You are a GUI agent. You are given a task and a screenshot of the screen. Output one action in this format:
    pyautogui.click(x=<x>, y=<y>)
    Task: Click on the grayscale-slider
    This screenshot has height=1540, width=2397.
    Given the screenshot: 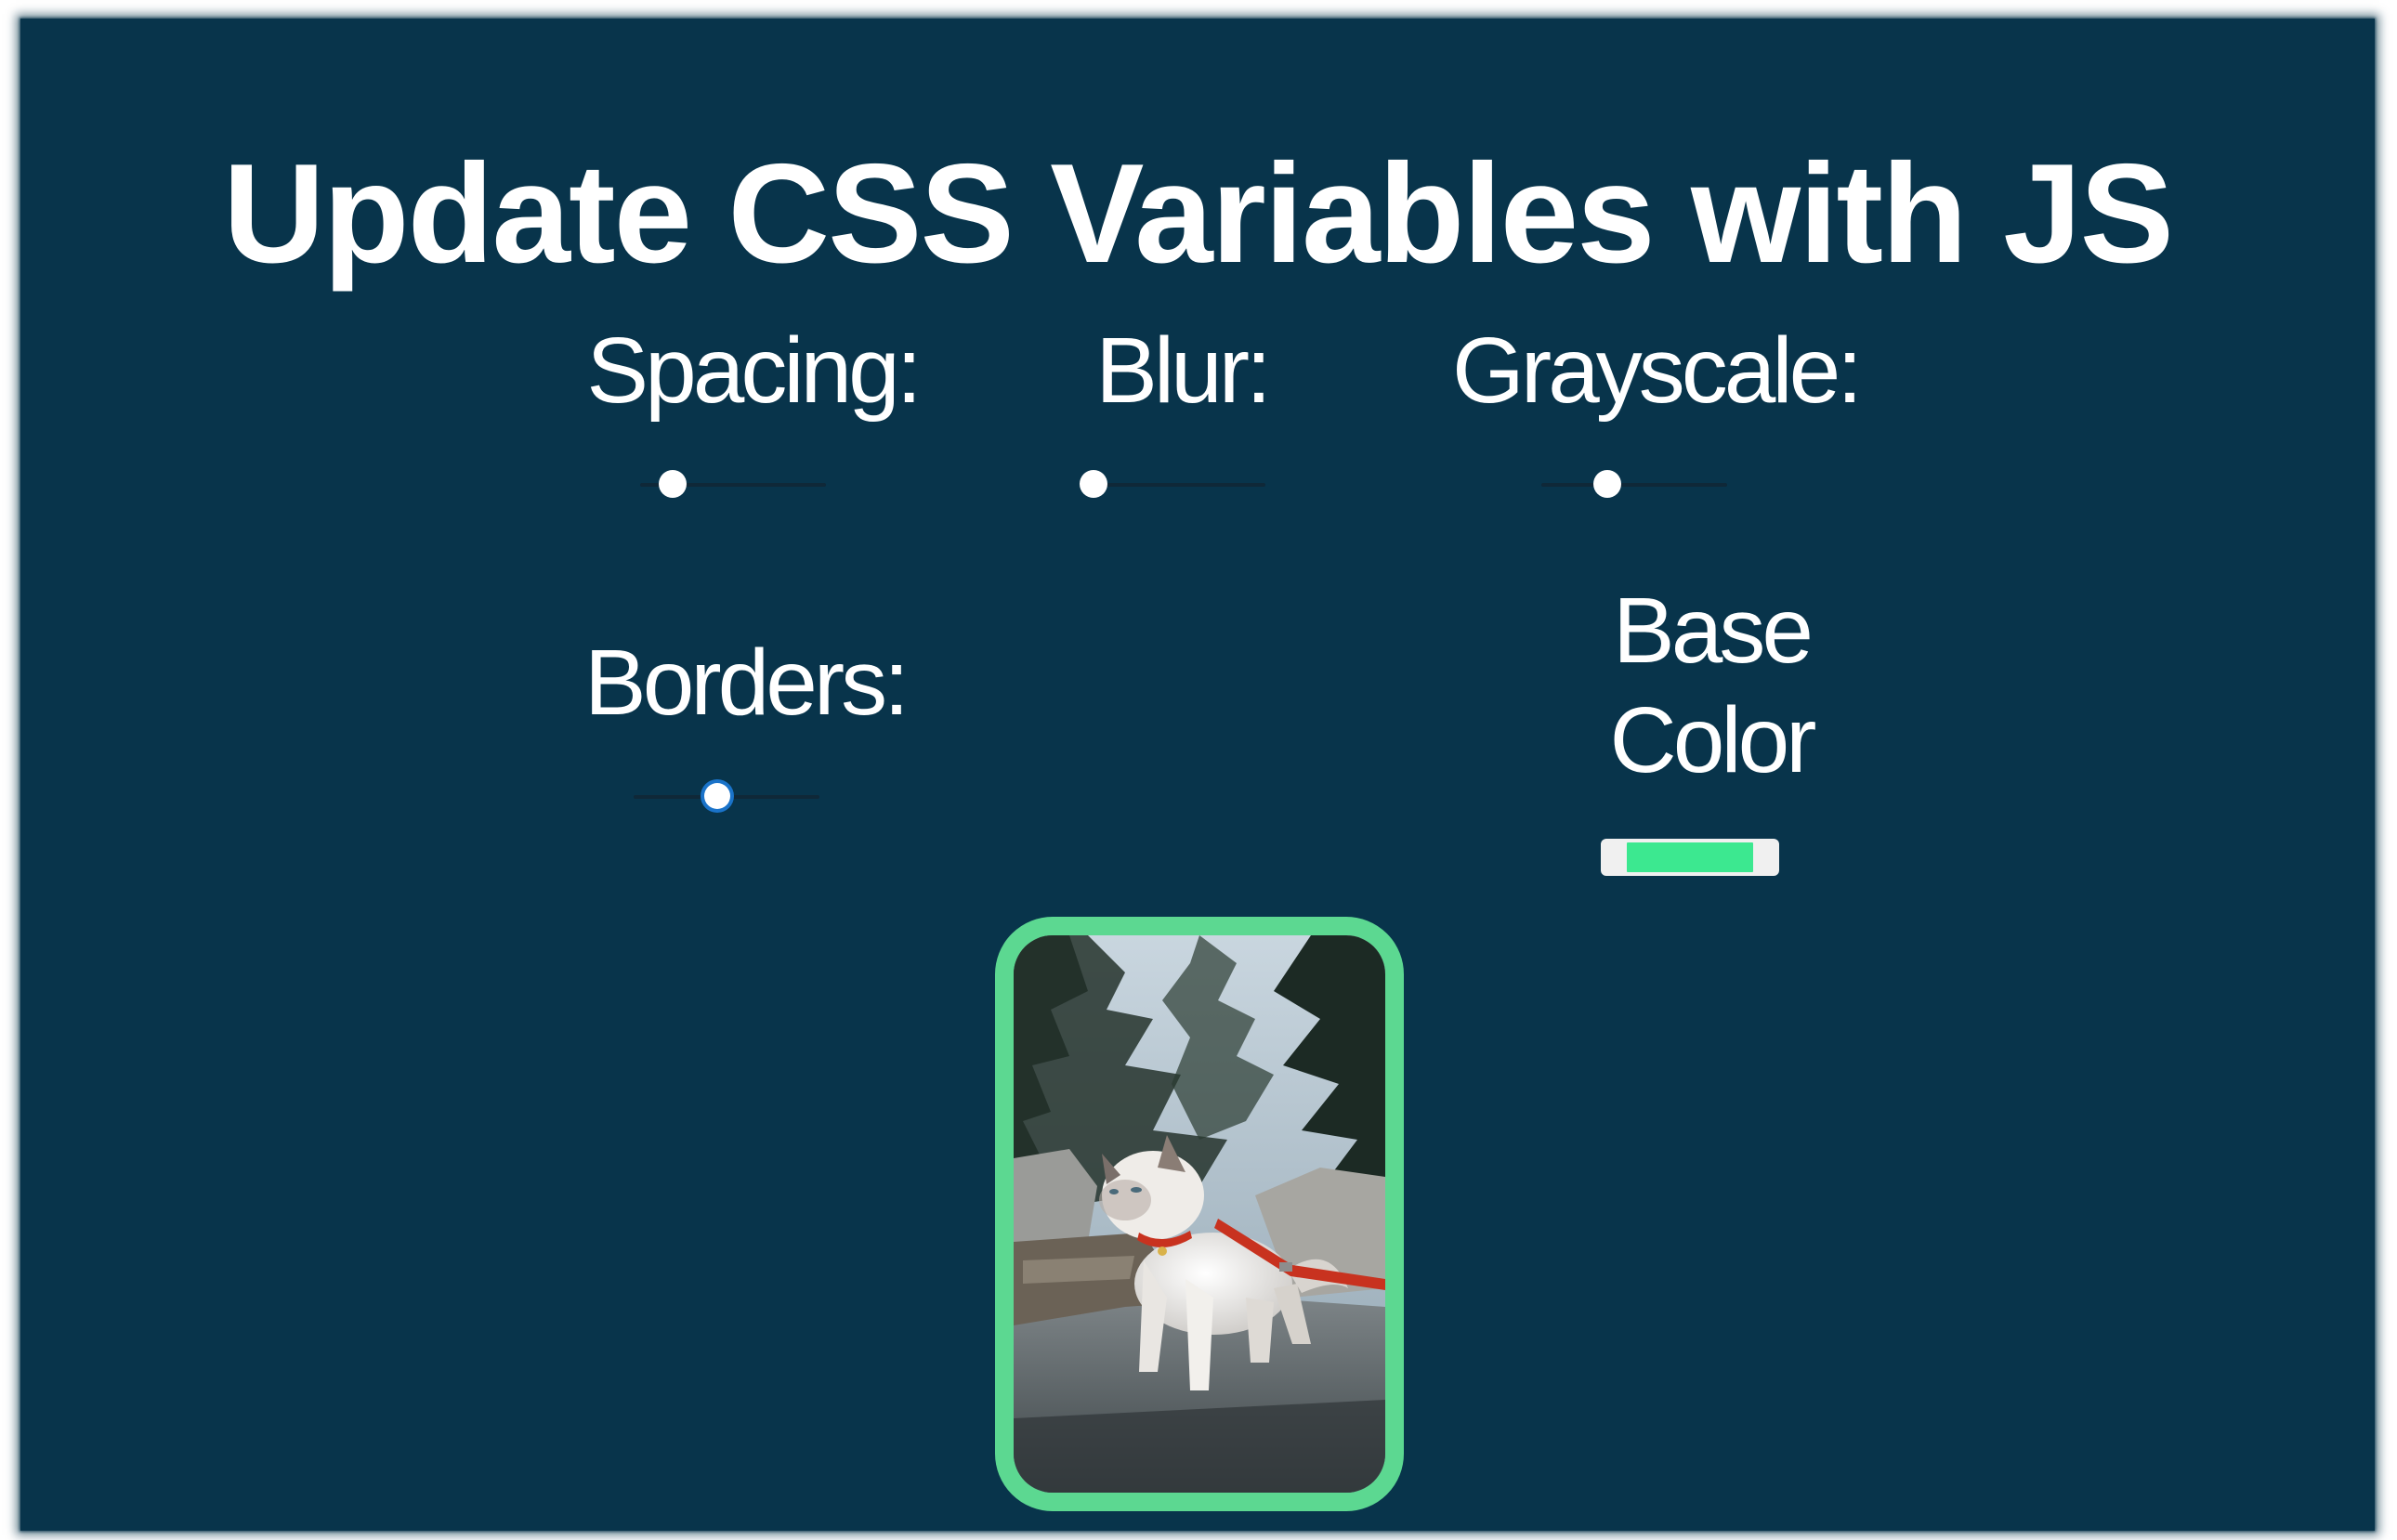 What is the action you would take?
    pyautogui.click(x=1634, y=485)
    